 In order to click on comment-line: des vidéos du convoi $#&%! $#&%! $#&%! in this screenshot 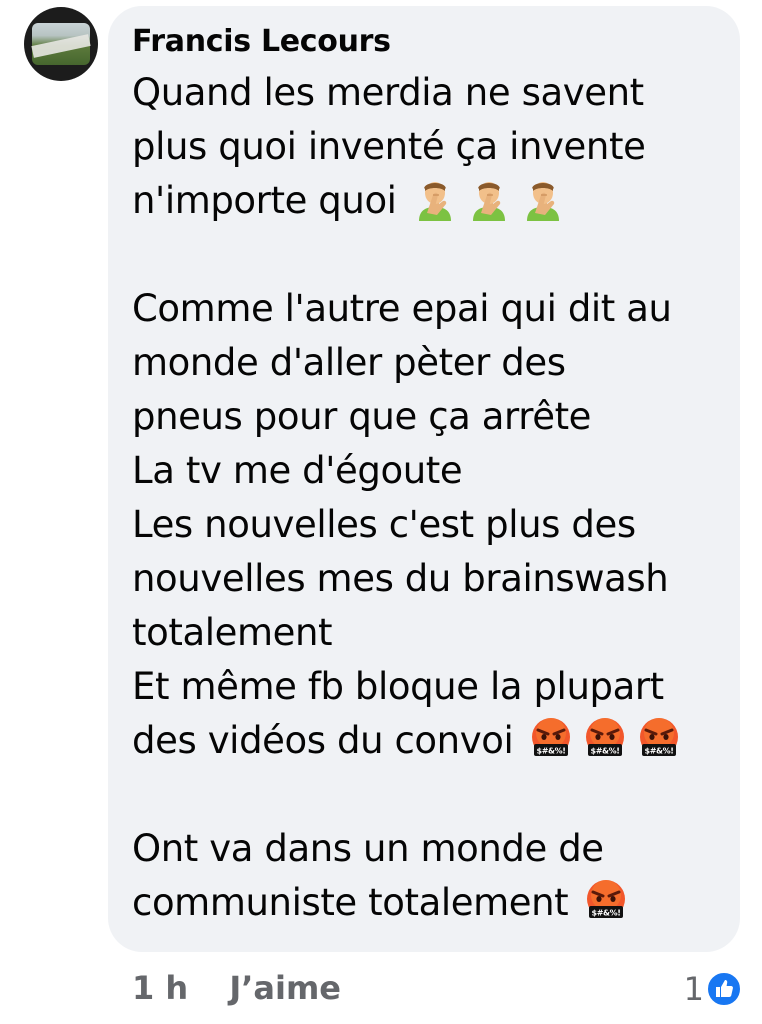, I will do `click(426, 741)`.